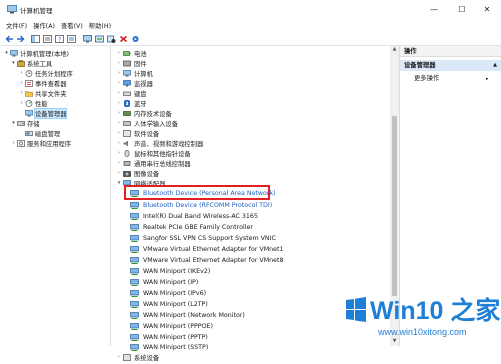 The height and width of the screenshot is (364, 501). I want to click on actions-section-device-manager: 设备管理器 ▲, so click(450, 65).